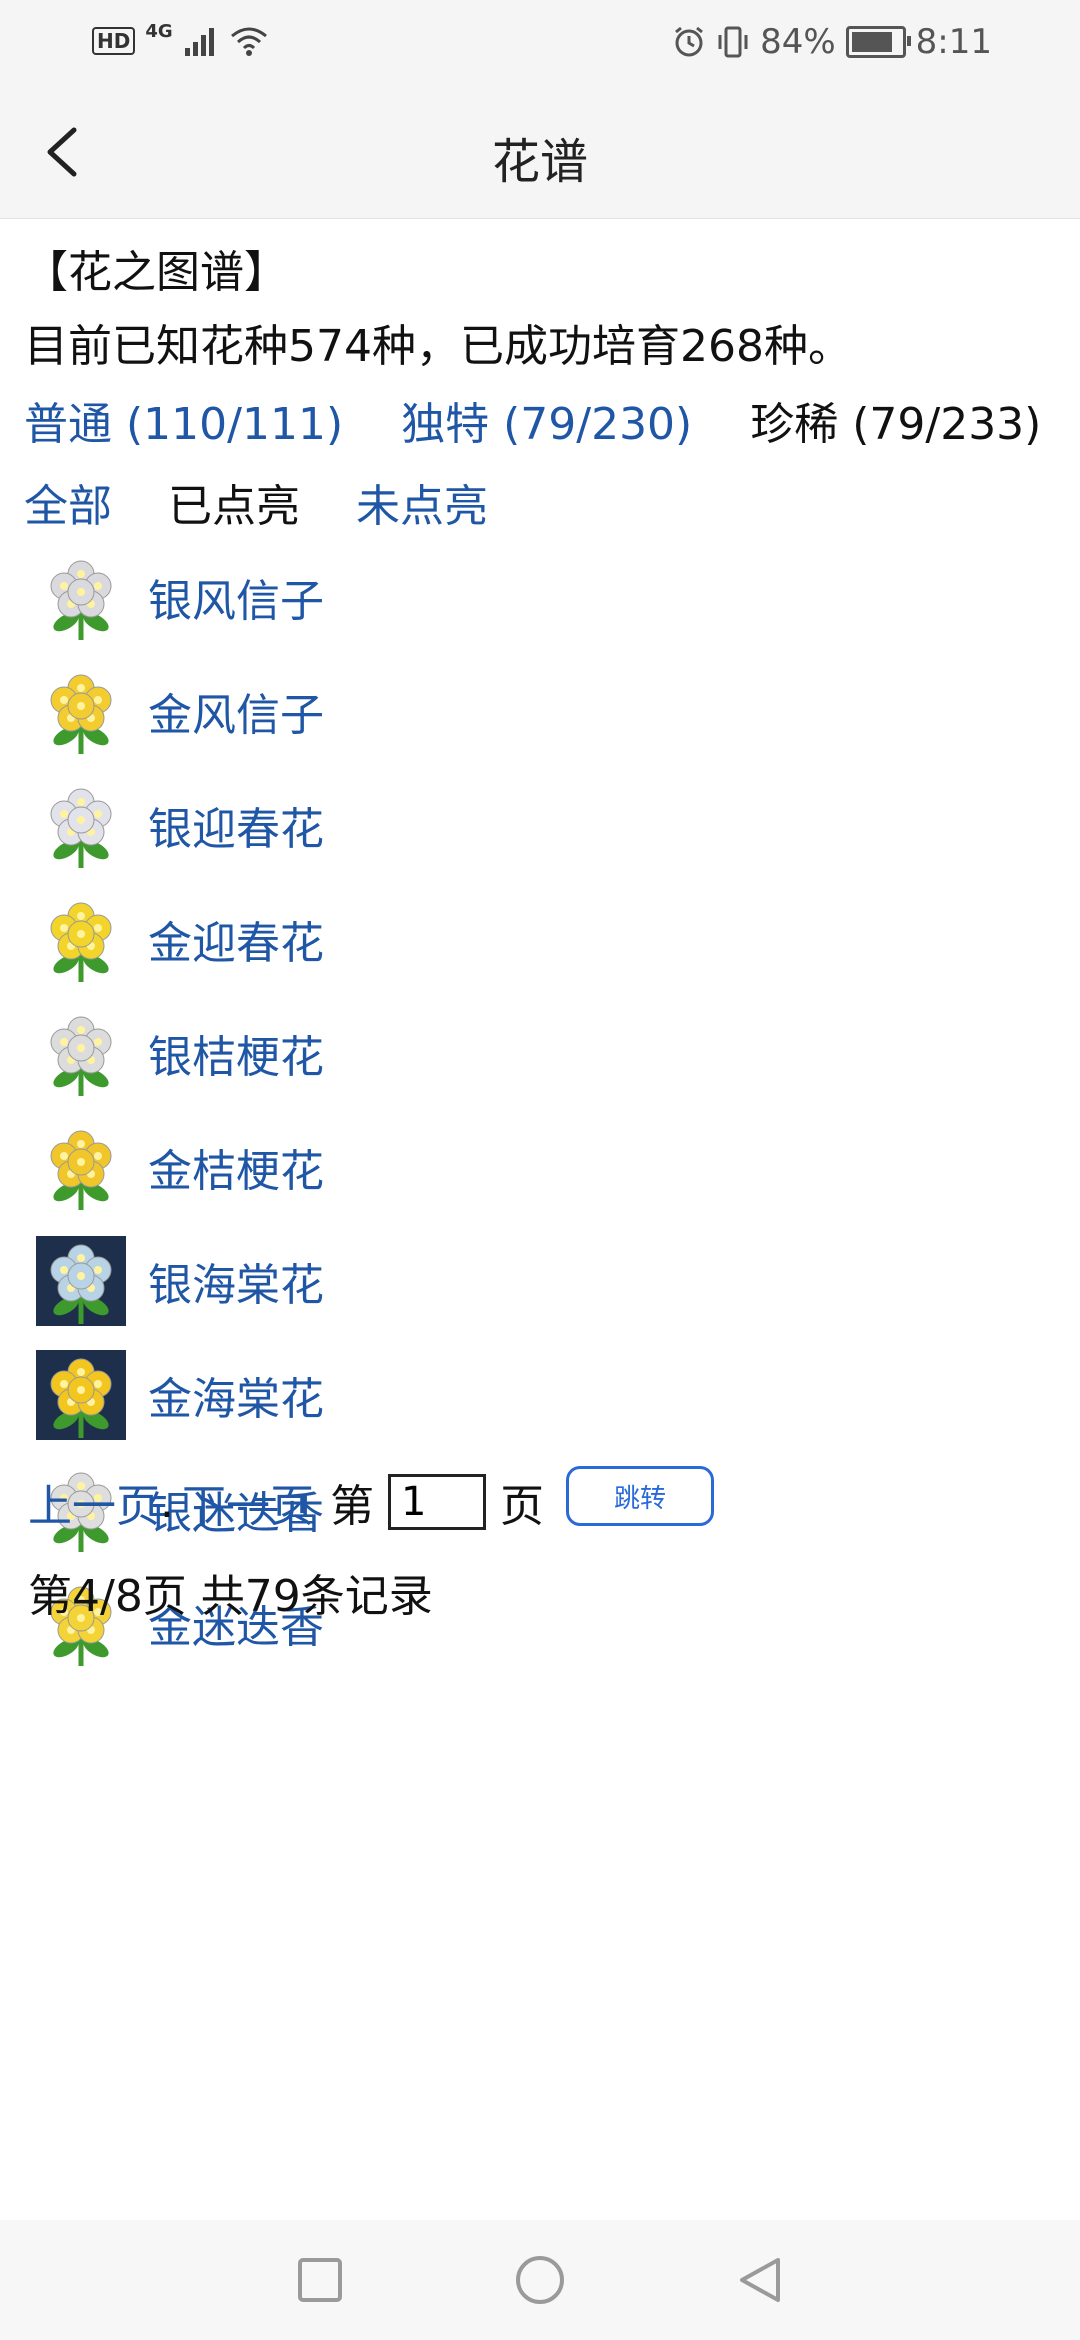  I want to click on vibrate-icon, so click(733, 42).